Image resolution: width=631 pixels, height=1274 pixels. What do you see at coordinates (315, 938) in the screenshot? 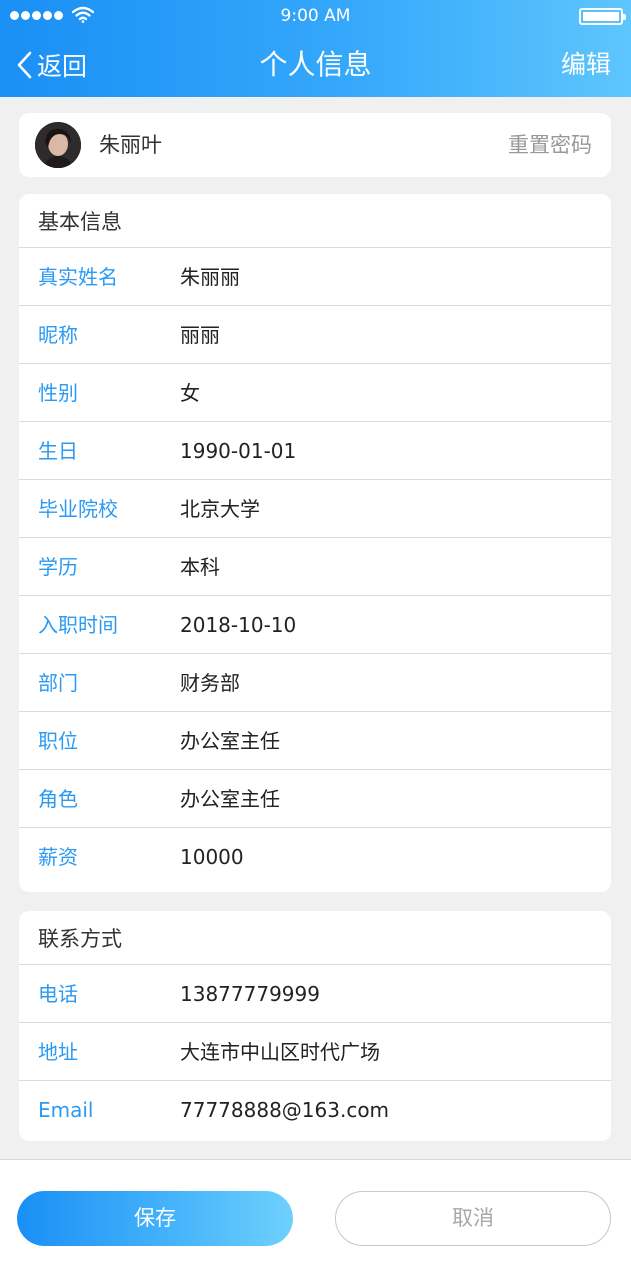
I see `contact-title: 联系方式` at bounding box center [315, 938].